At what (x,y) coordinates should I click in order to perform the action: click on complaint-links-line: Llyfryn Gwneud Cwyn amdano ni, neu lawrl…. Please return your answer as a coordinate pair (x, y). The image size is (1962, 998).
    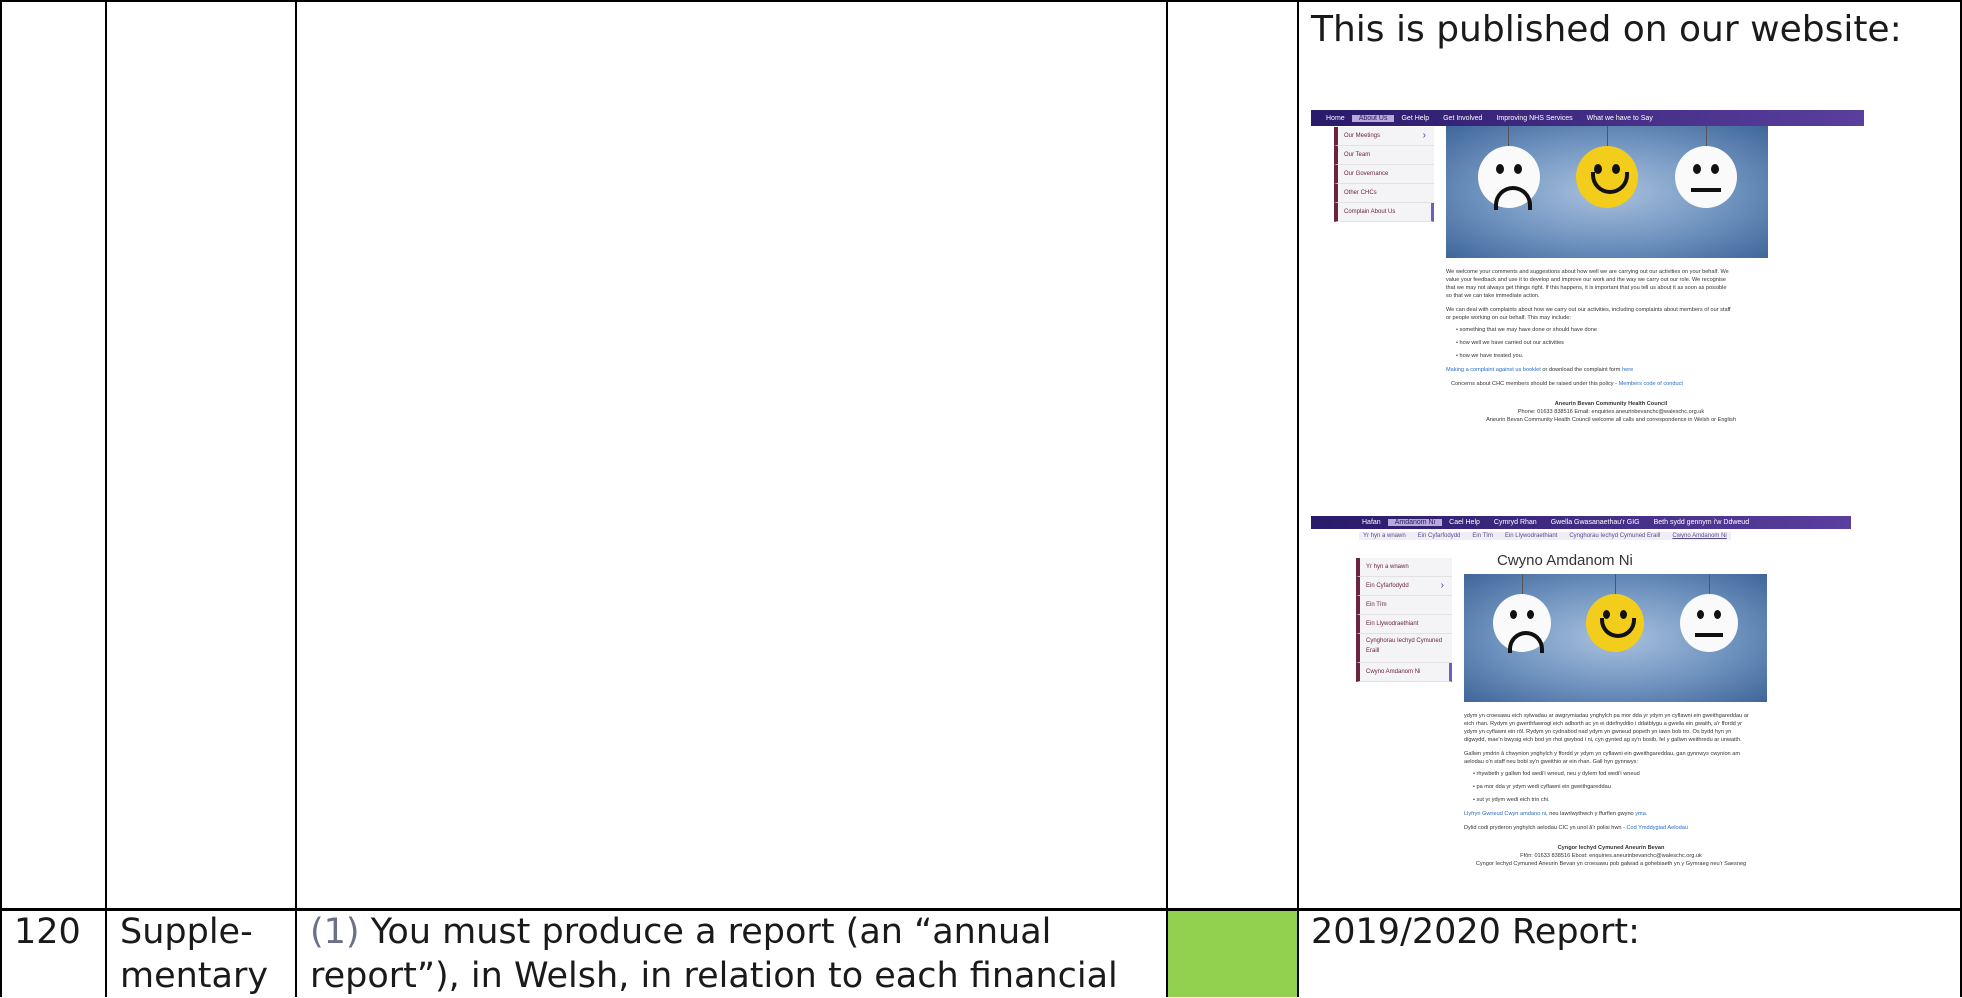
    Looking at the image, I should click on (1556, 814).